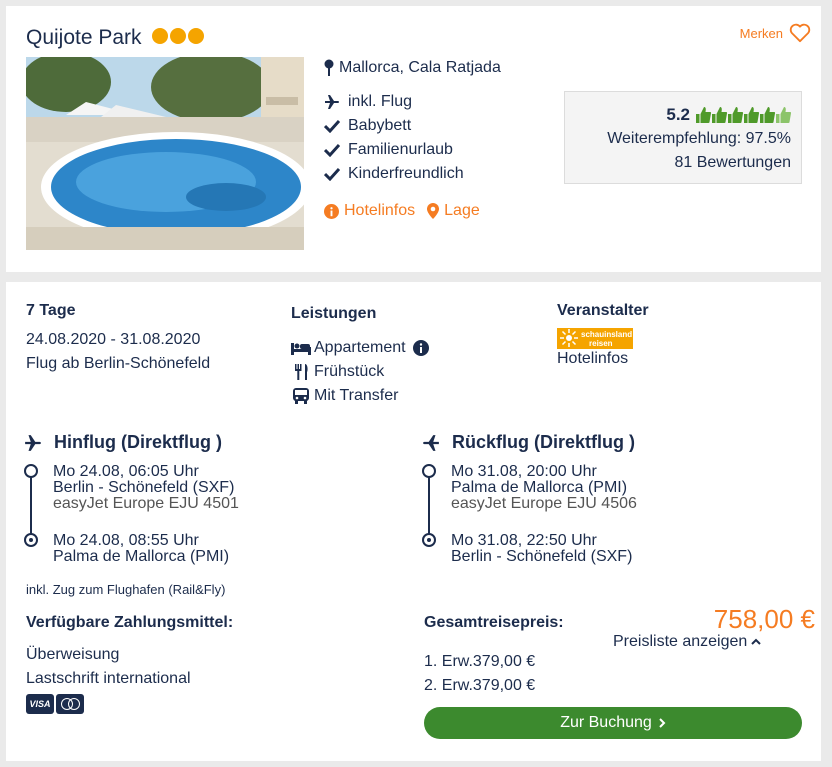  I want to click on feature-label: Babybett, so click(380, 125).